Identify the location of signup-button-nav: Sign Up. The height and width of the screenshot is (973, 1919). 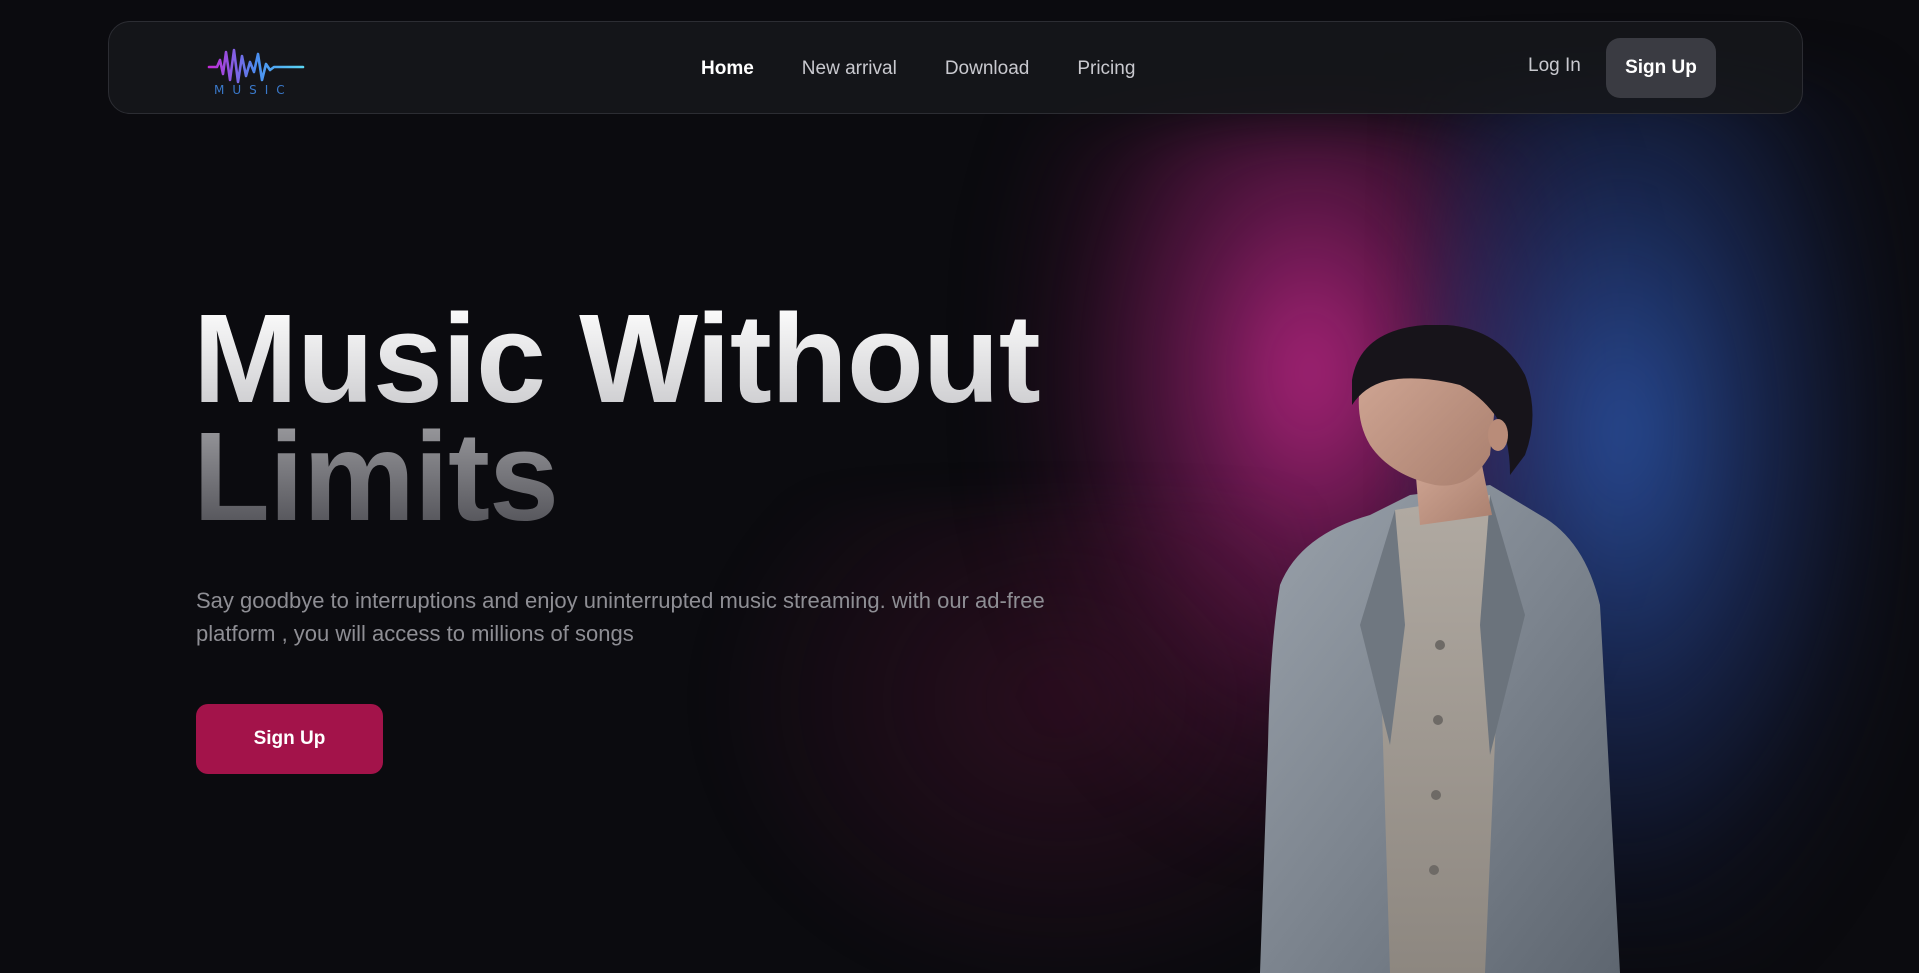
(1661, 68).